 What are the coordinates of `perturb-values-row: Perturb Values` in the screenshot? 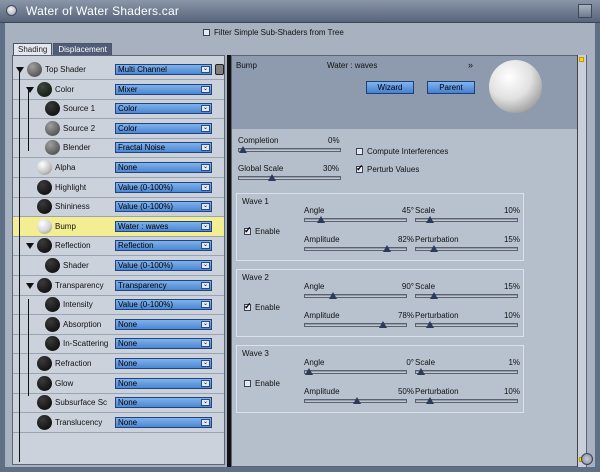 It's located at (387, 168).